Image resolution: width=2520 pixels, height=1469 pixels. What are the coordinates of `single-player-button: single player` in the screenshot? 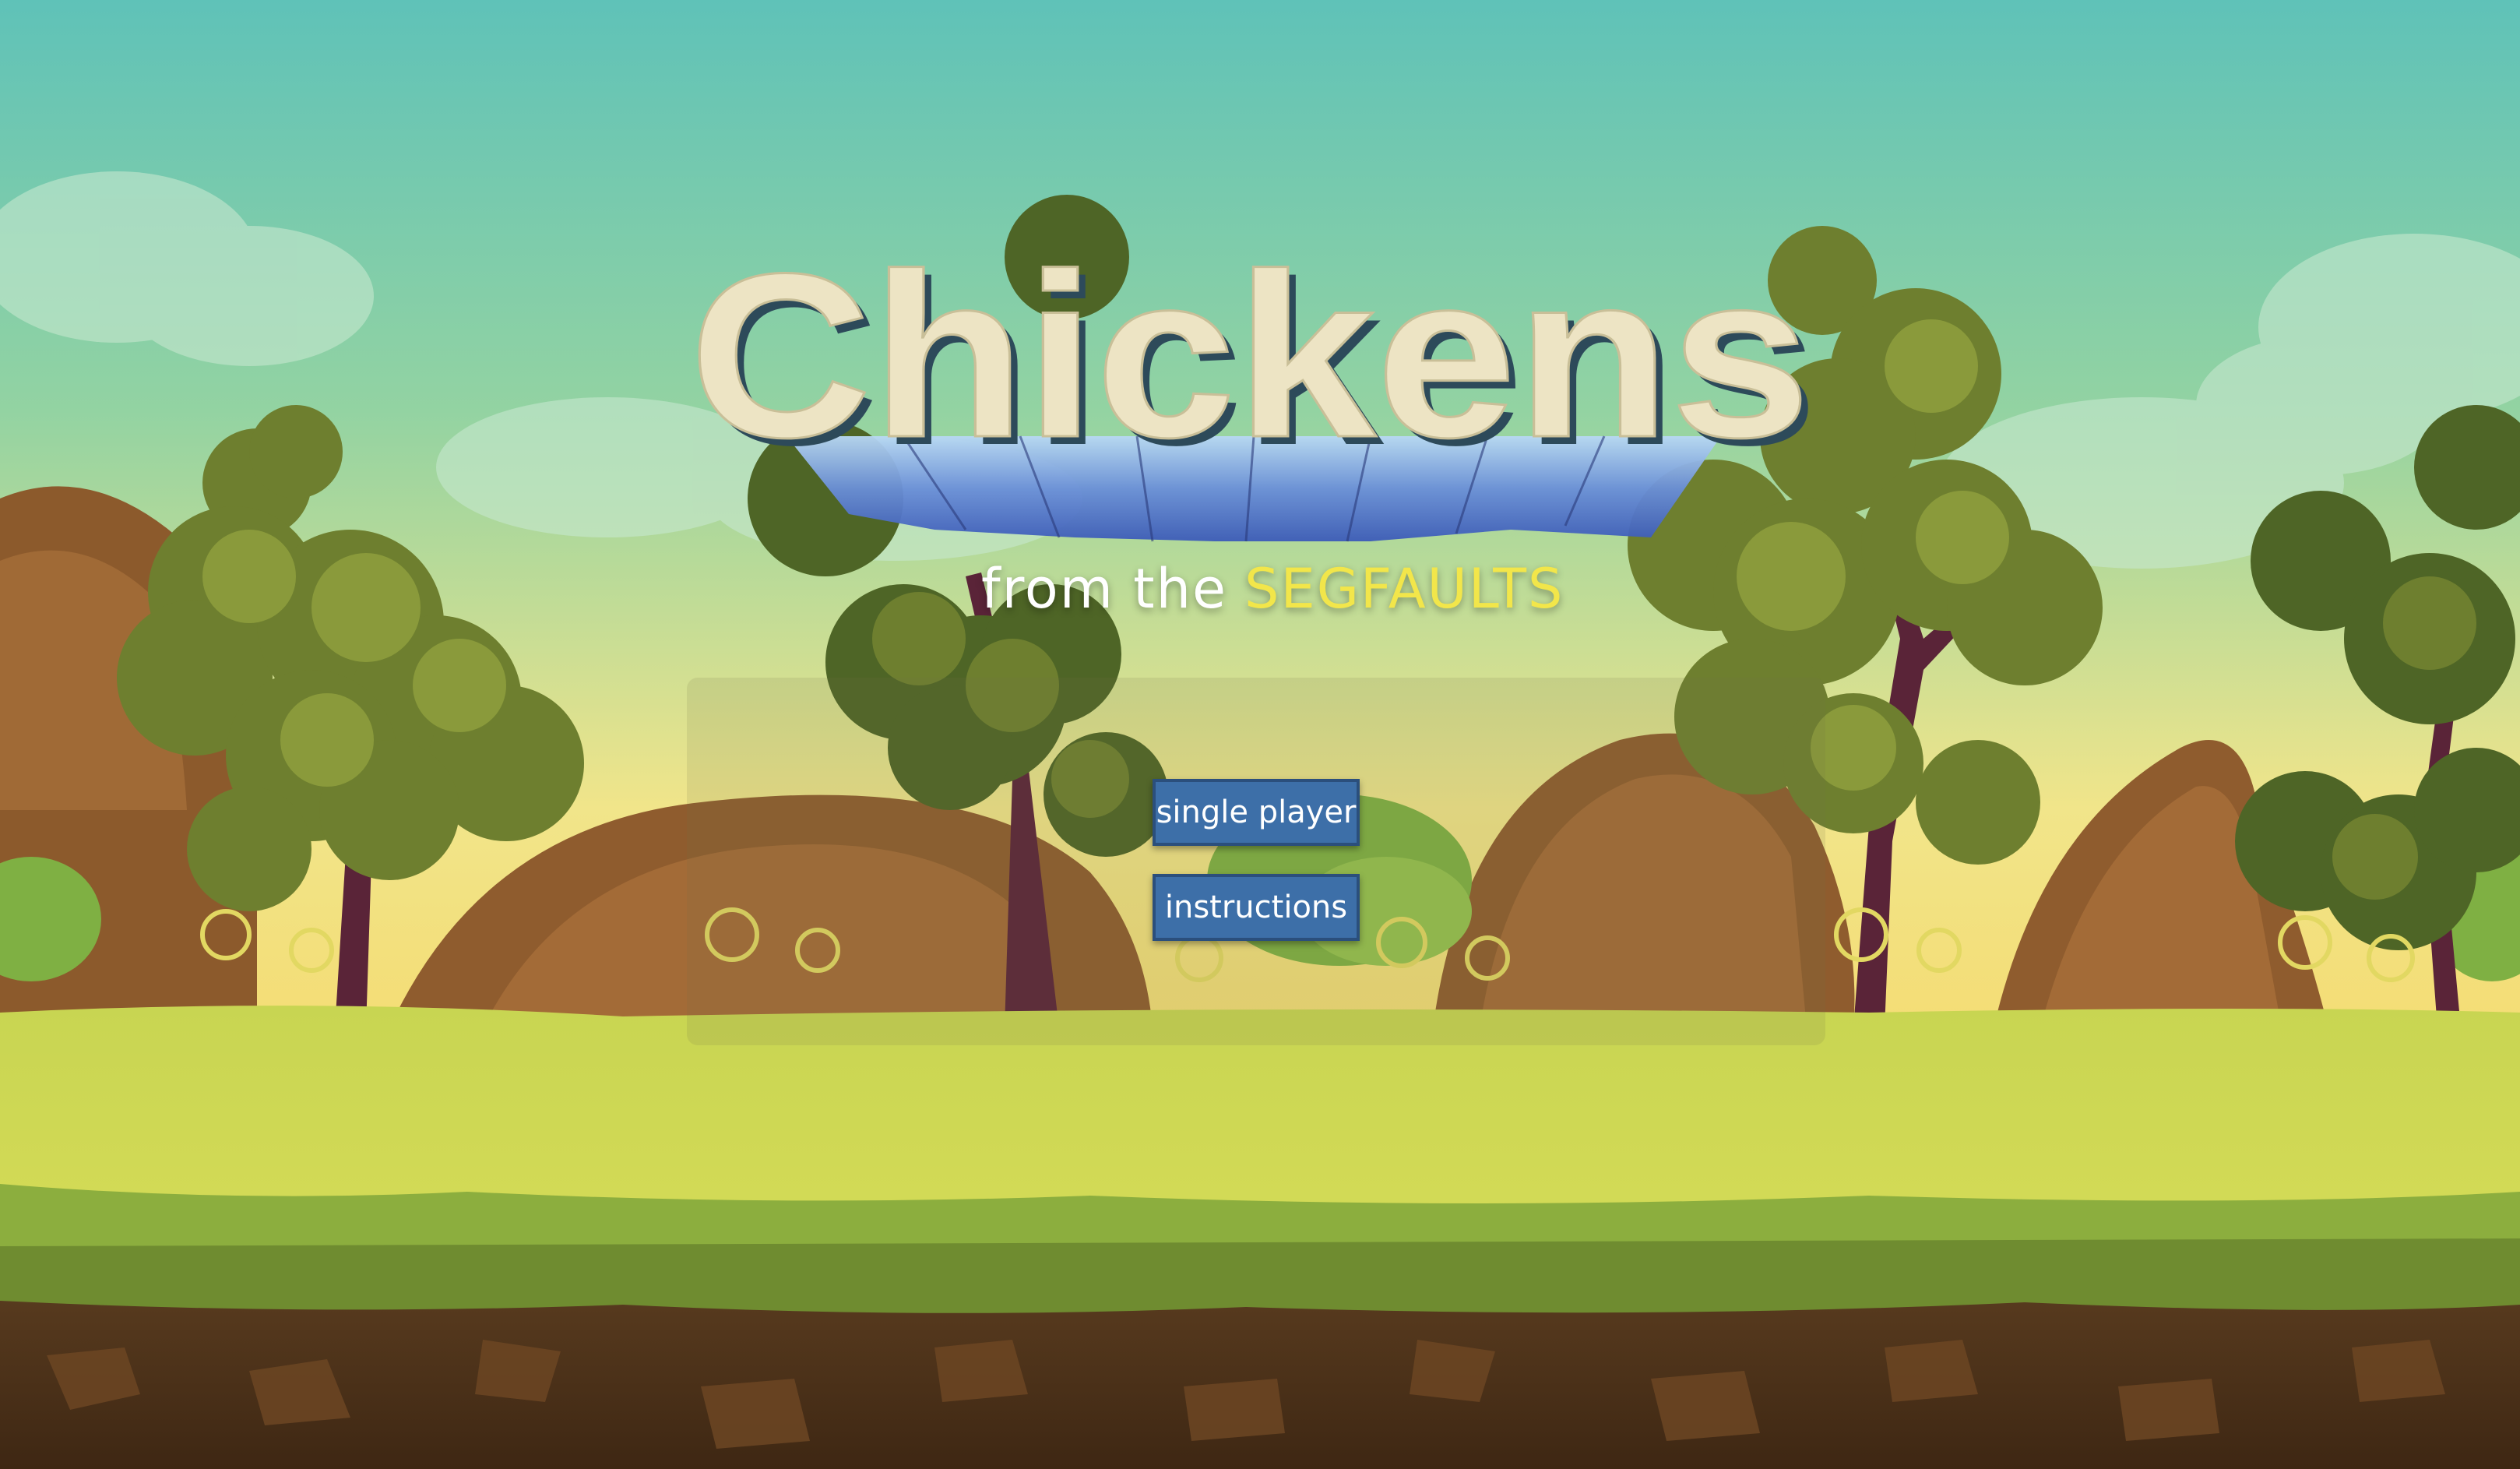 It's located at (1256, 813).